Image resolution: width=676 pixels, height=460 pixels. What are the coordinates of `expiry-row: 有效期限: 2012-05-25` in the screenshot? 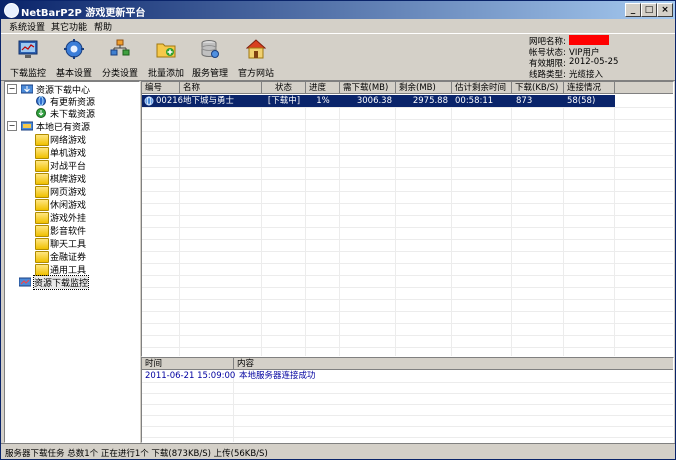 It's located at (573, 63).